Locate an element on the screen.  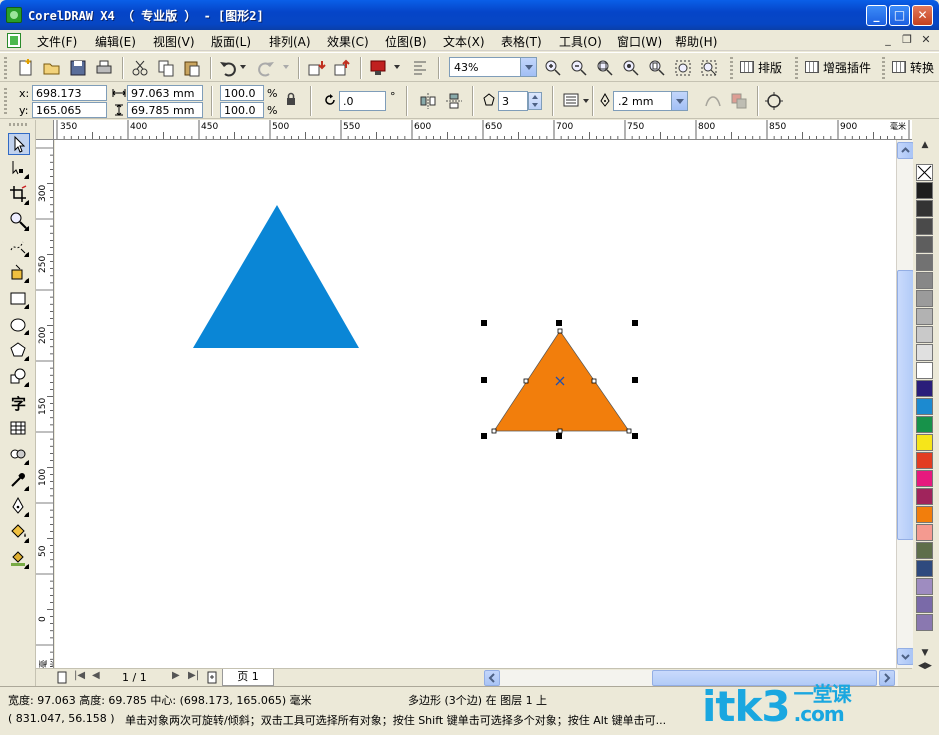
convert-plugin-button: 转换 is located at coordinates (913, 67).